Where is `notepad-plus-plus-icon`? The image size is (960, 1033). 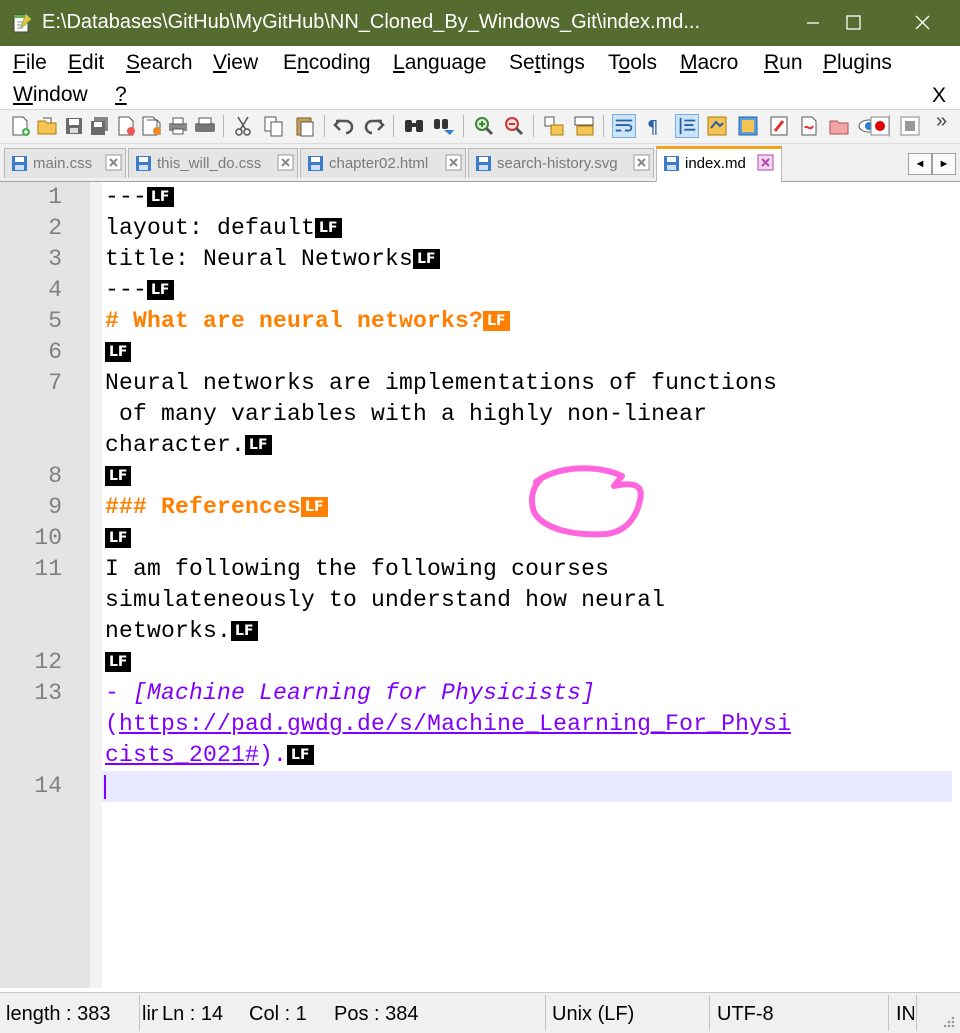 notepad-plus-plus-icon is located at coordinates (22, 23).